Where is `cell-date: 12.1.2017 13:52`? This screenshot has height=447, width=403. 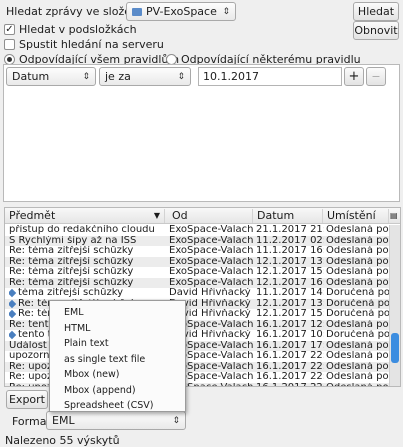
cell-date: 12.1.2017 13:52 is located at coordinates (290, 303).